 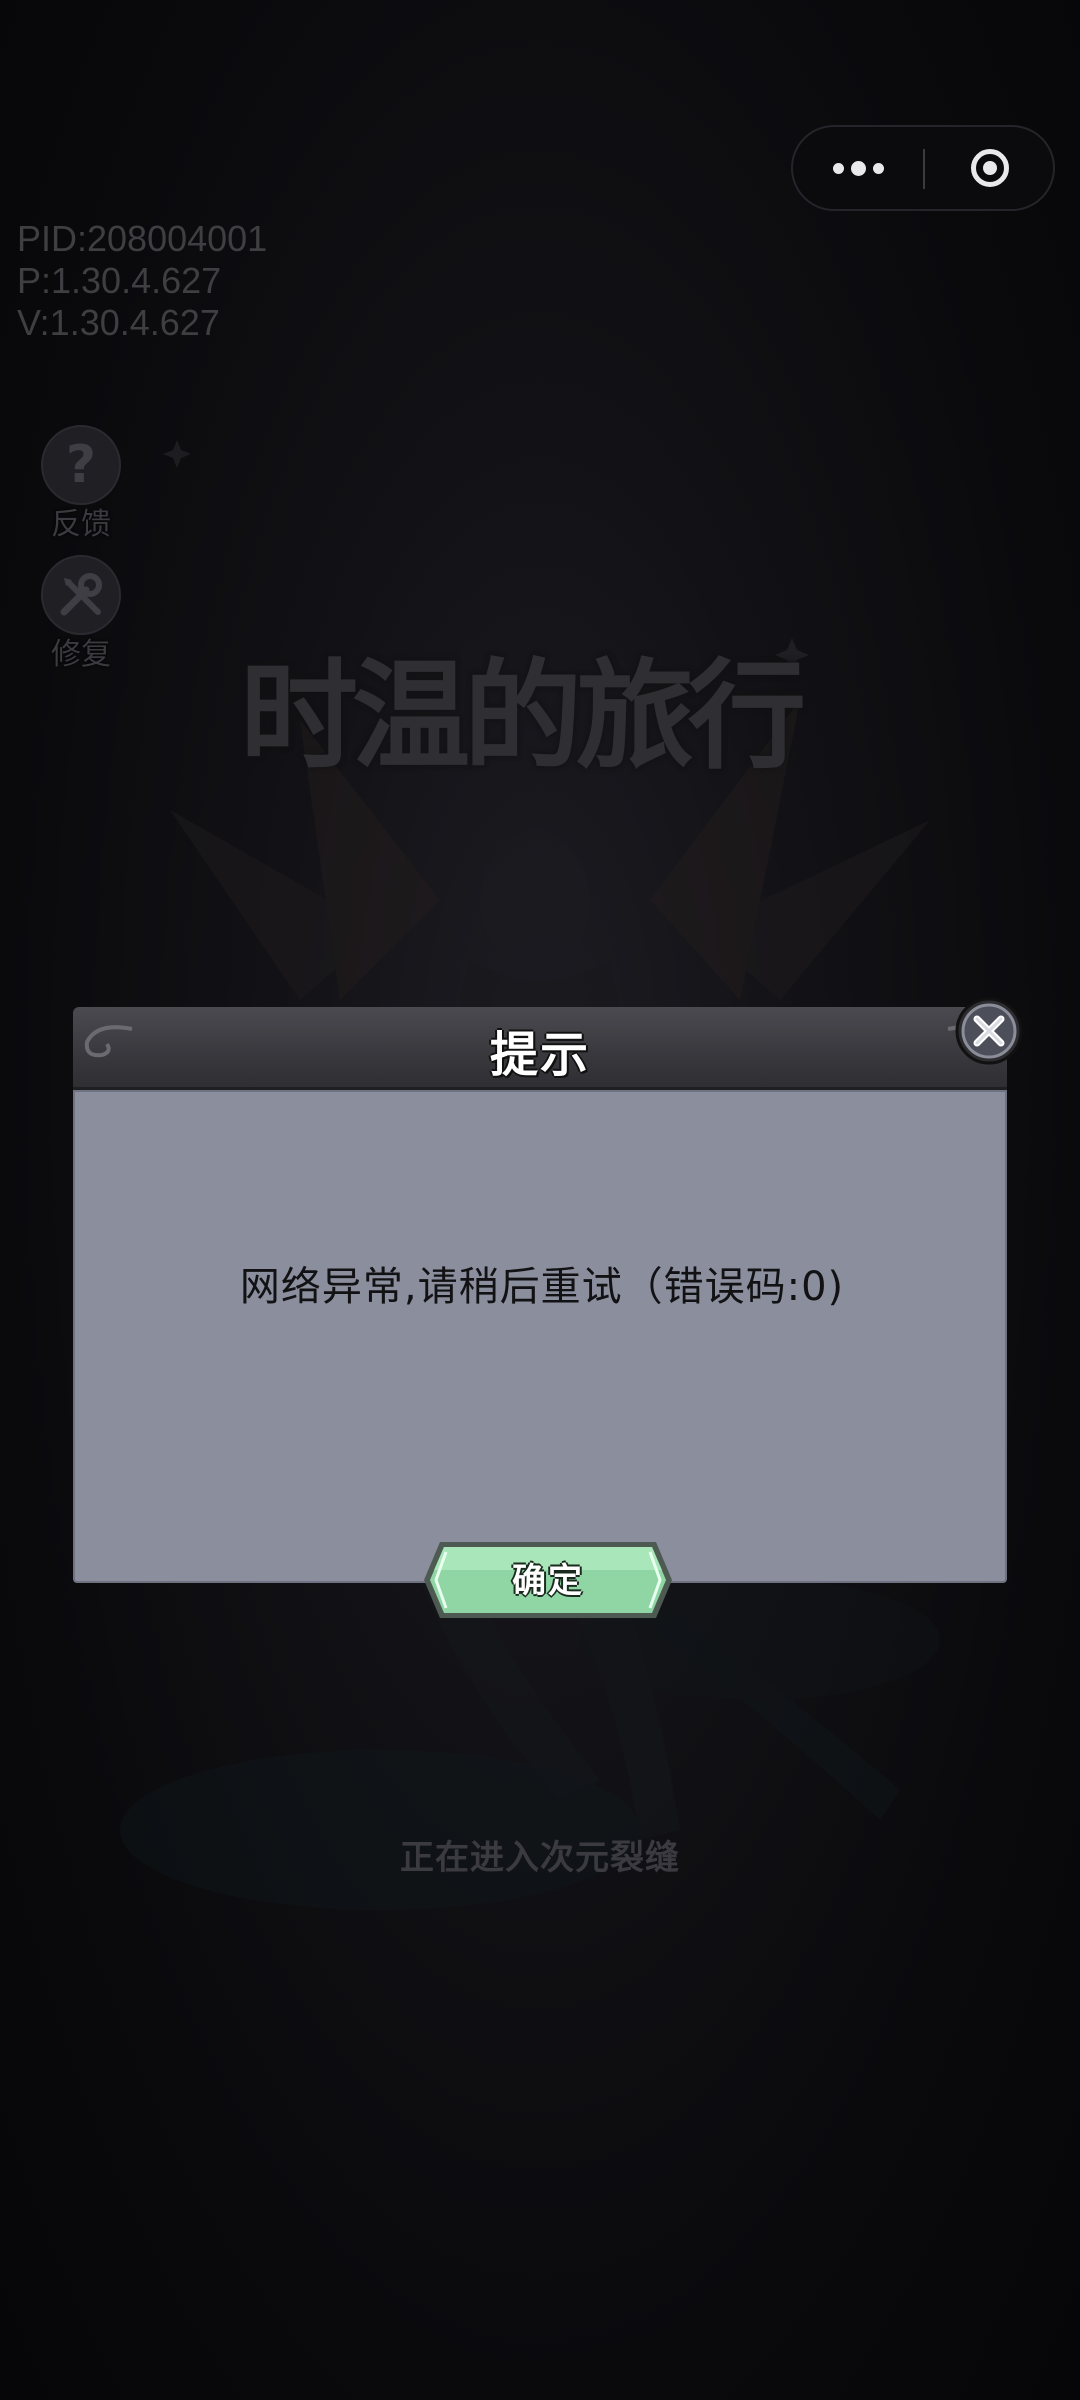 What do you see at coordinates (540, 1858) in the screenshot?
I see `loading-status-text: 正在进入次元裂缝` at bounding box center [540, 1858].